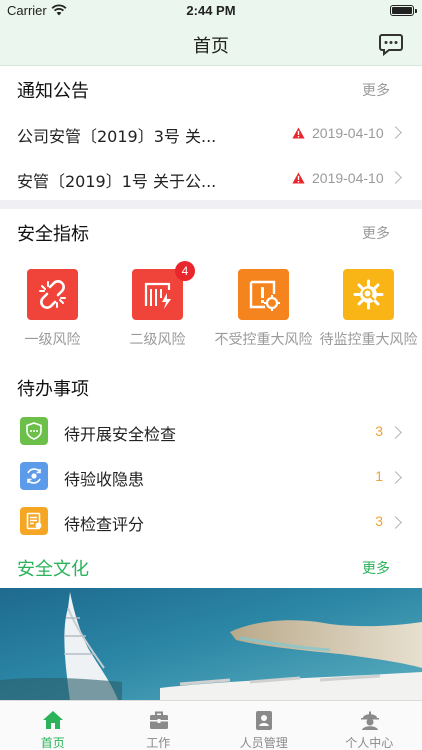 The width and height of the screenshot is (422, 750). I want to click on tab-label: 个人中心, so click(369, 743).